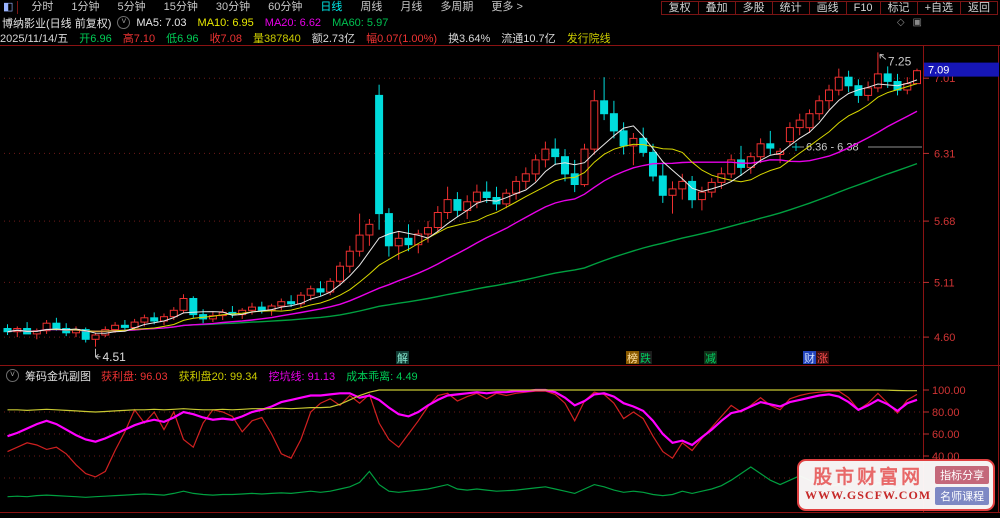 The width and height of the screenshot is (1000, 518). Describe the element at coordinates (456, 7) in the screenshot. I see `period-tab-9: 多周期` at that location.